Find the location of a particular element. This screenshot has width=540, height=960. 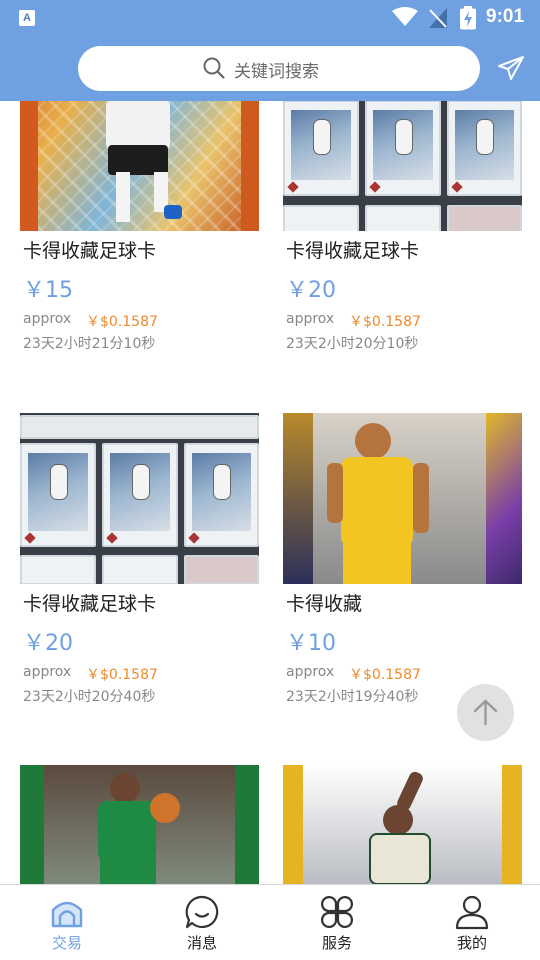

auction-countdown: 23天2小时21分10秒 is located at coordinates (89, 344).